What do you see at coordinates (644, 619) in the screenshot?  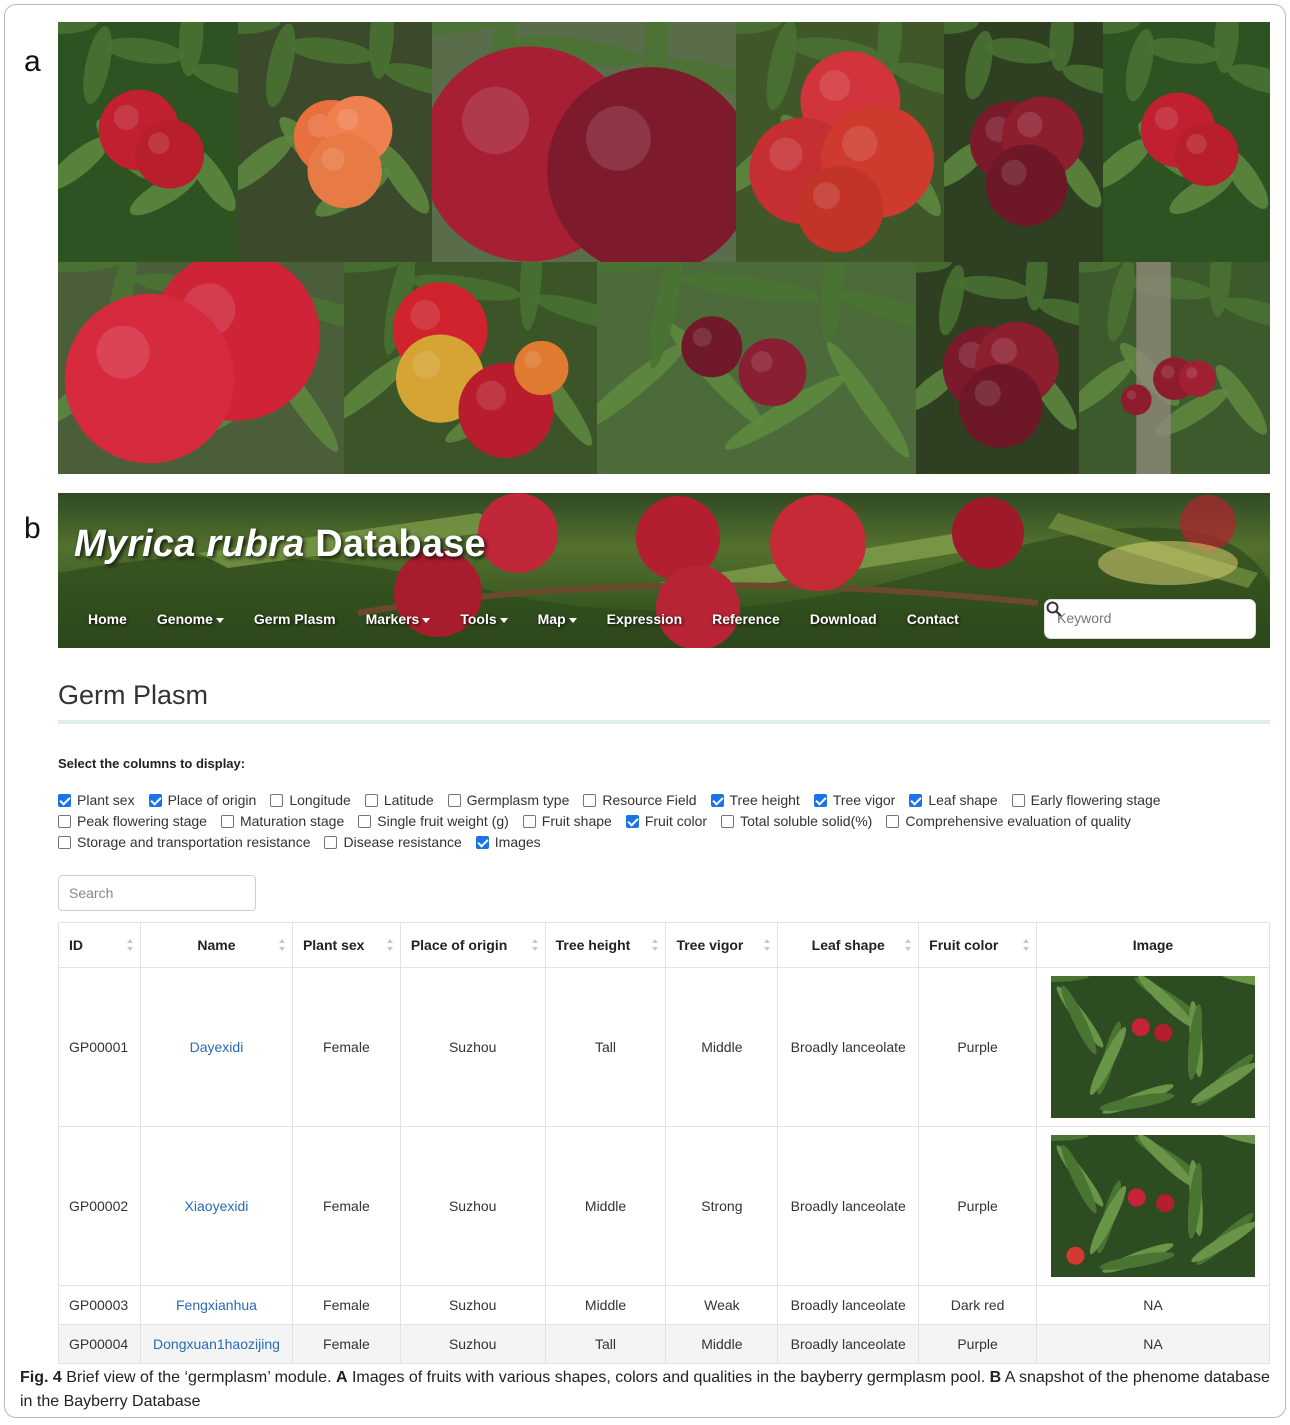 I see `nav-expression: Expression` at bounding box center [644, 619].